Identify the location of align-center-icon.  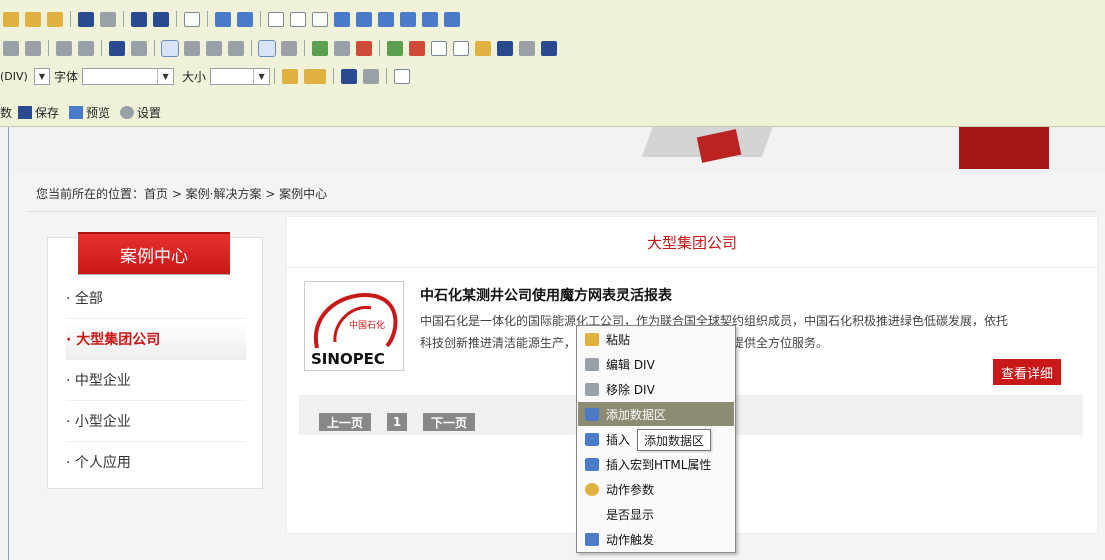
(192, 48).